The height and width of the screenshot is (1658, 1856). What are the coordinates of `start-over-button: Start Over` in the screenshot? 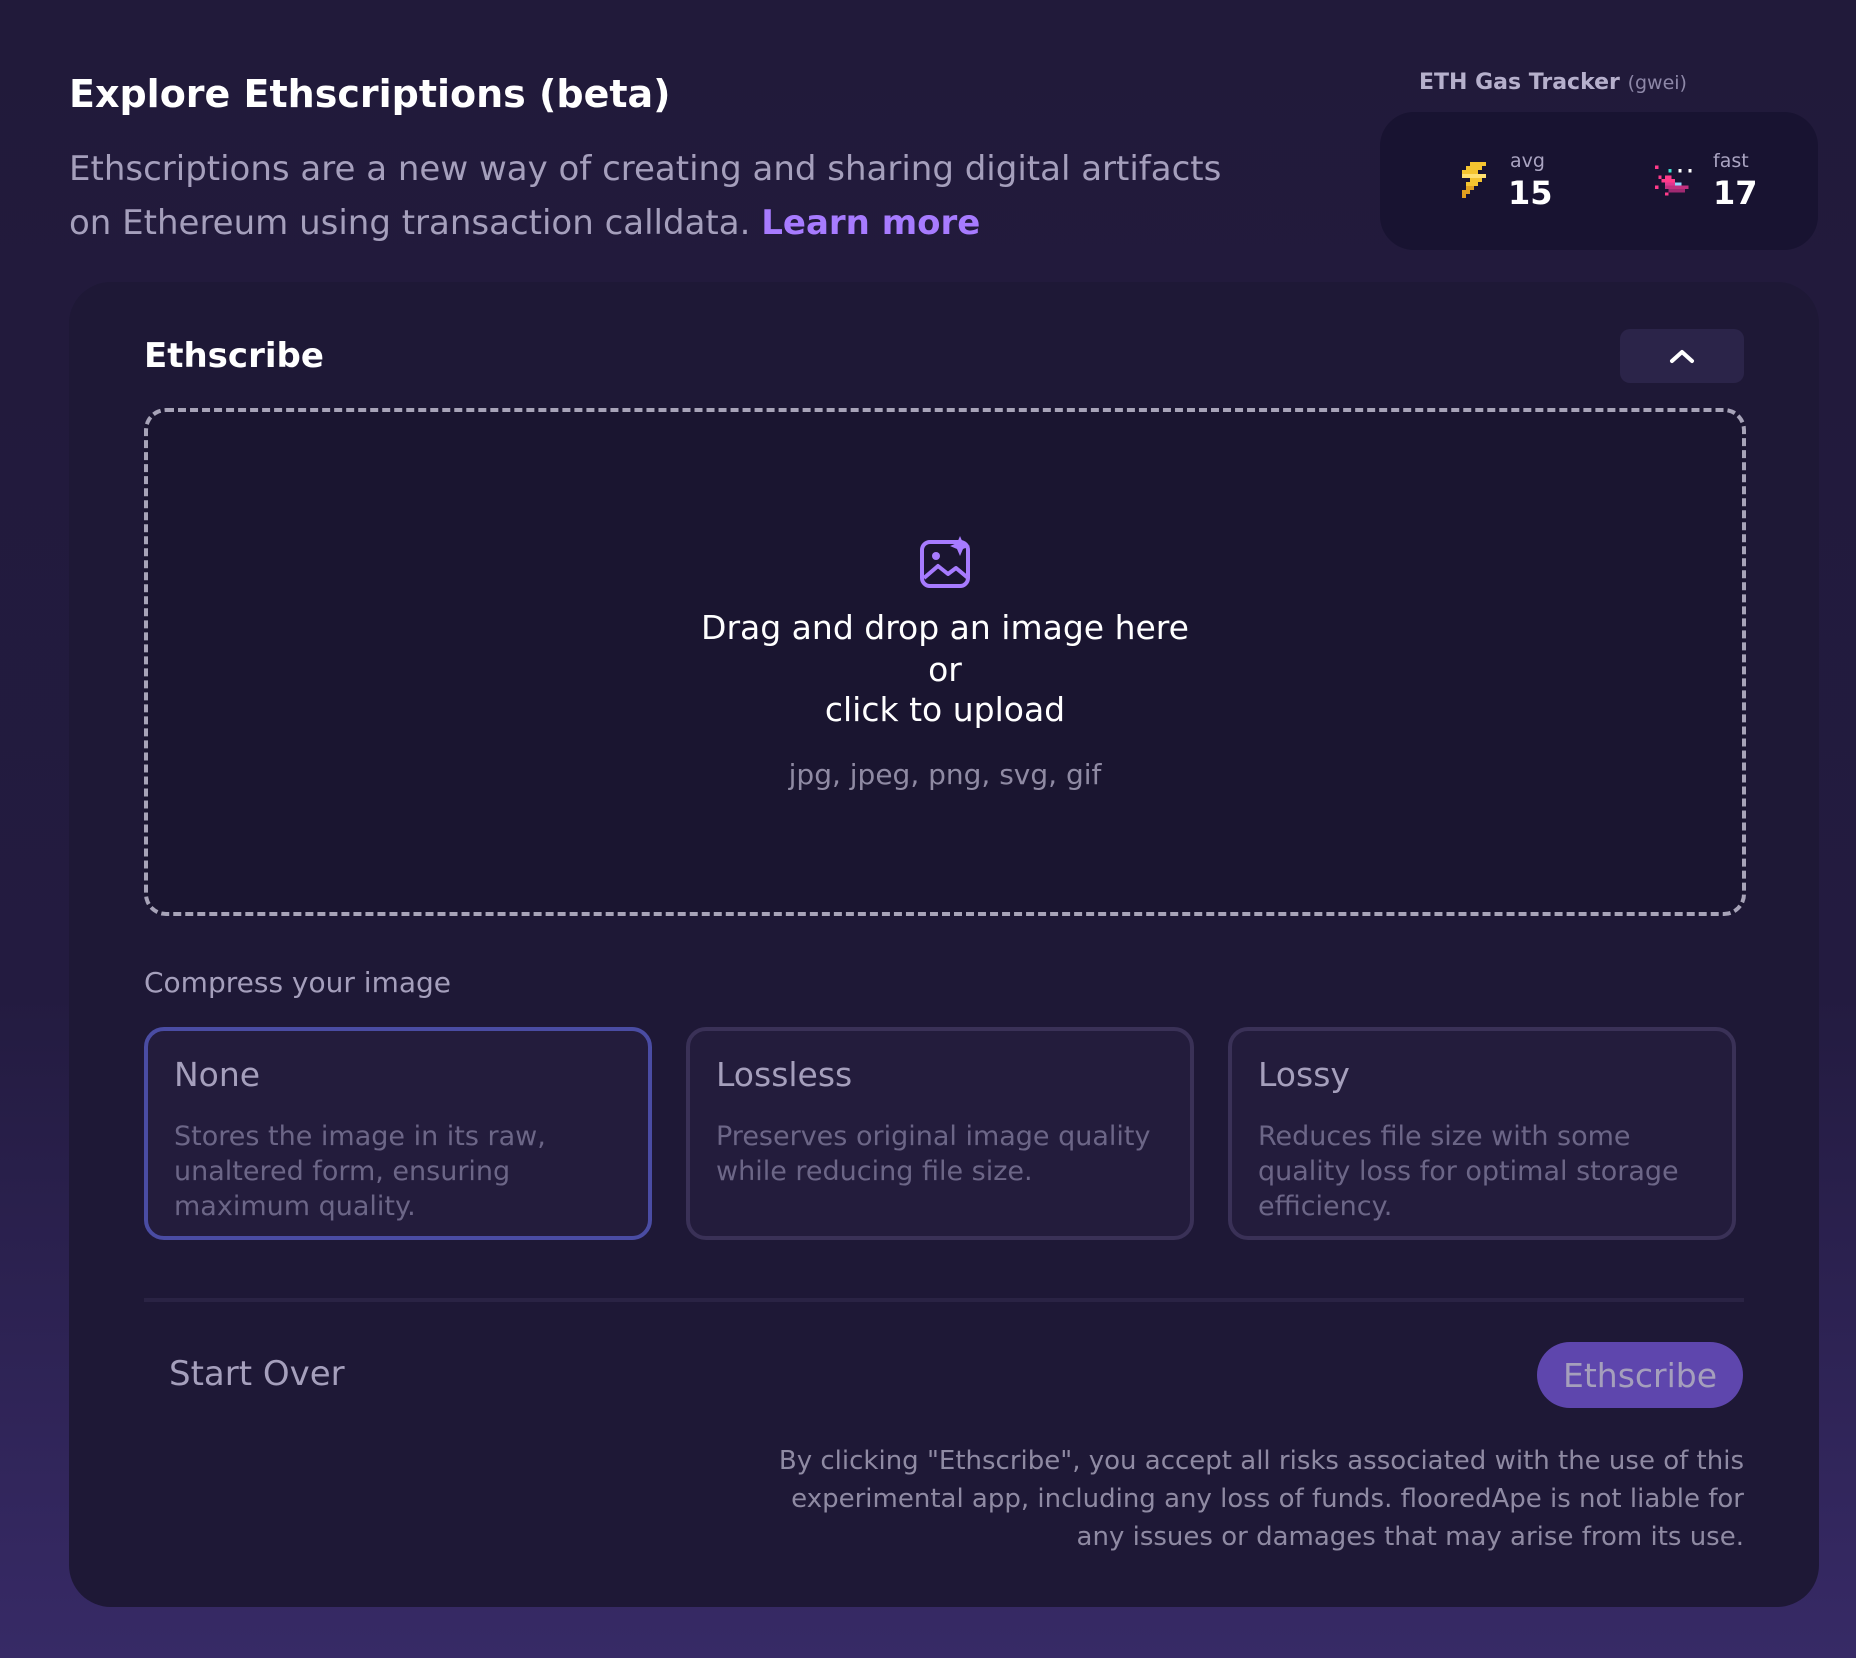 It's located at (257, 1374).